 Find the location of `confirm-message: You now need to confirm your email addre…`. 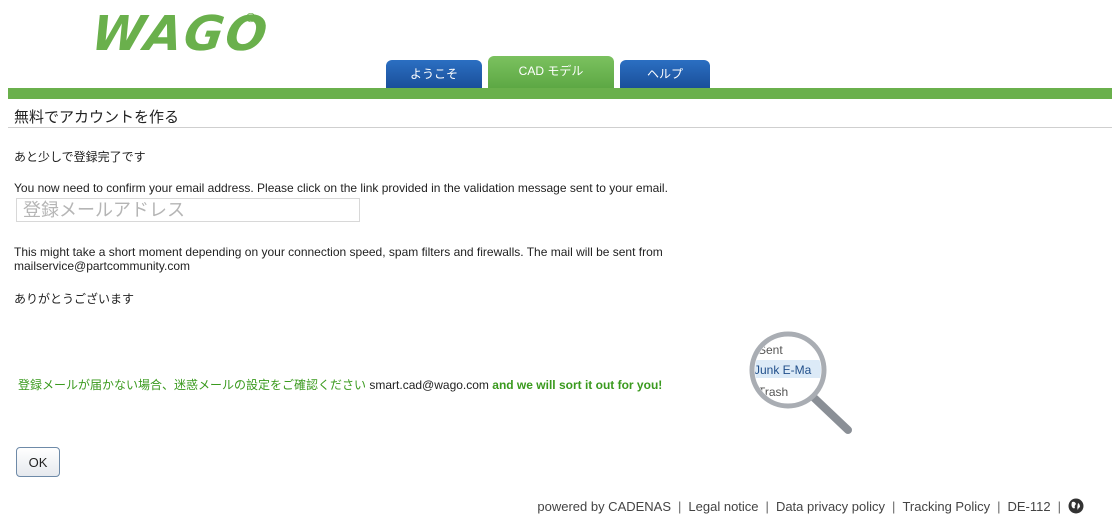

confirm-message: You now need to confirm your email addre… is located at coordinates (341, 188).